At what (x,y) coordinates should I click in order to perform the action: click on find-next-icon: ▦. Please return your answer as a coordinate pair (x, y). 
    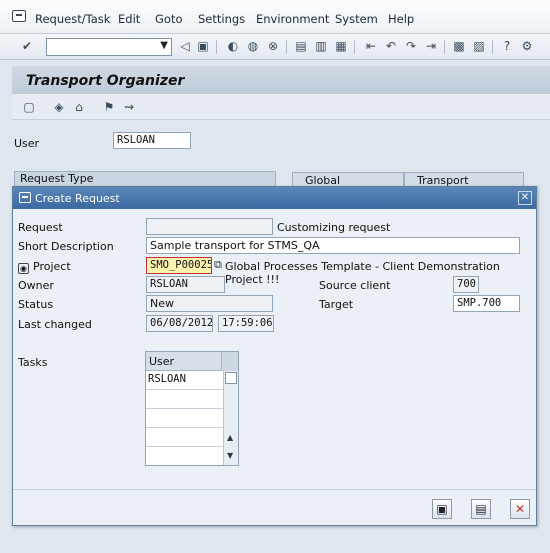
    Looking at the image, I should click on (341, 46).